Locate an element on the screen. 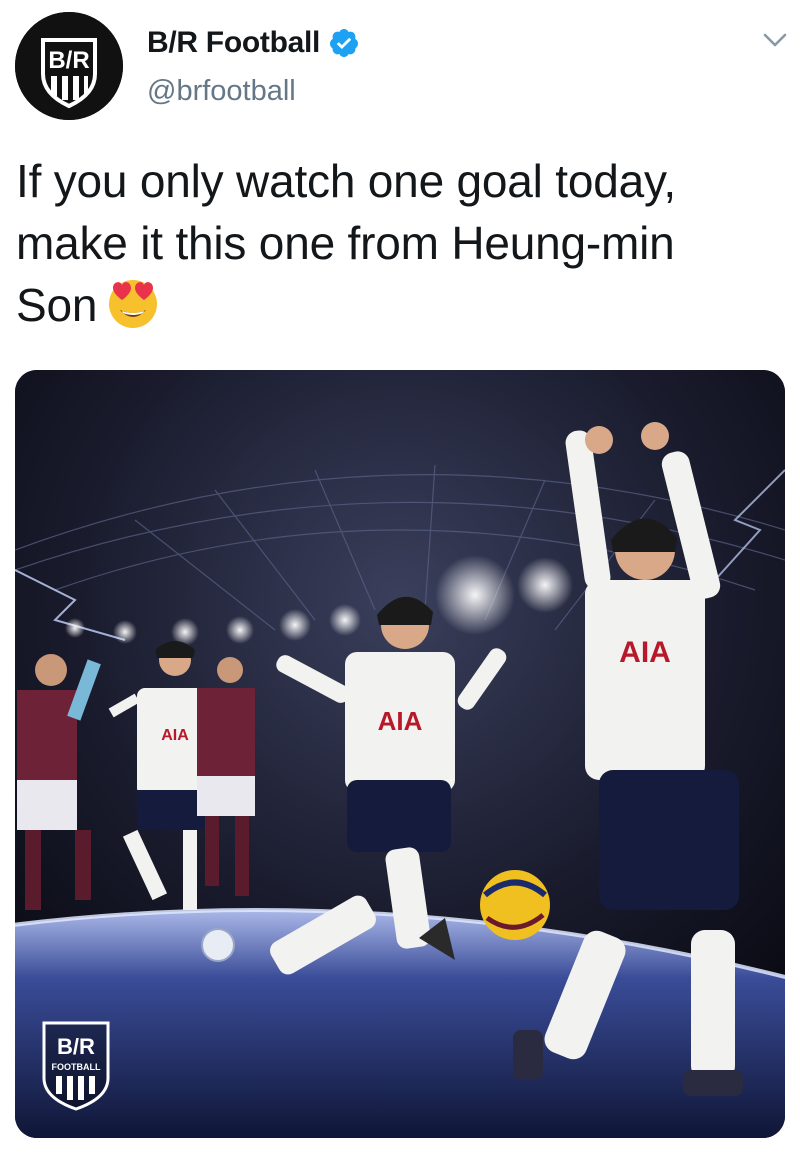 The width and height of the screenshot is (800, 1156). chevron-down-icon is located at coordinates (775, 40).